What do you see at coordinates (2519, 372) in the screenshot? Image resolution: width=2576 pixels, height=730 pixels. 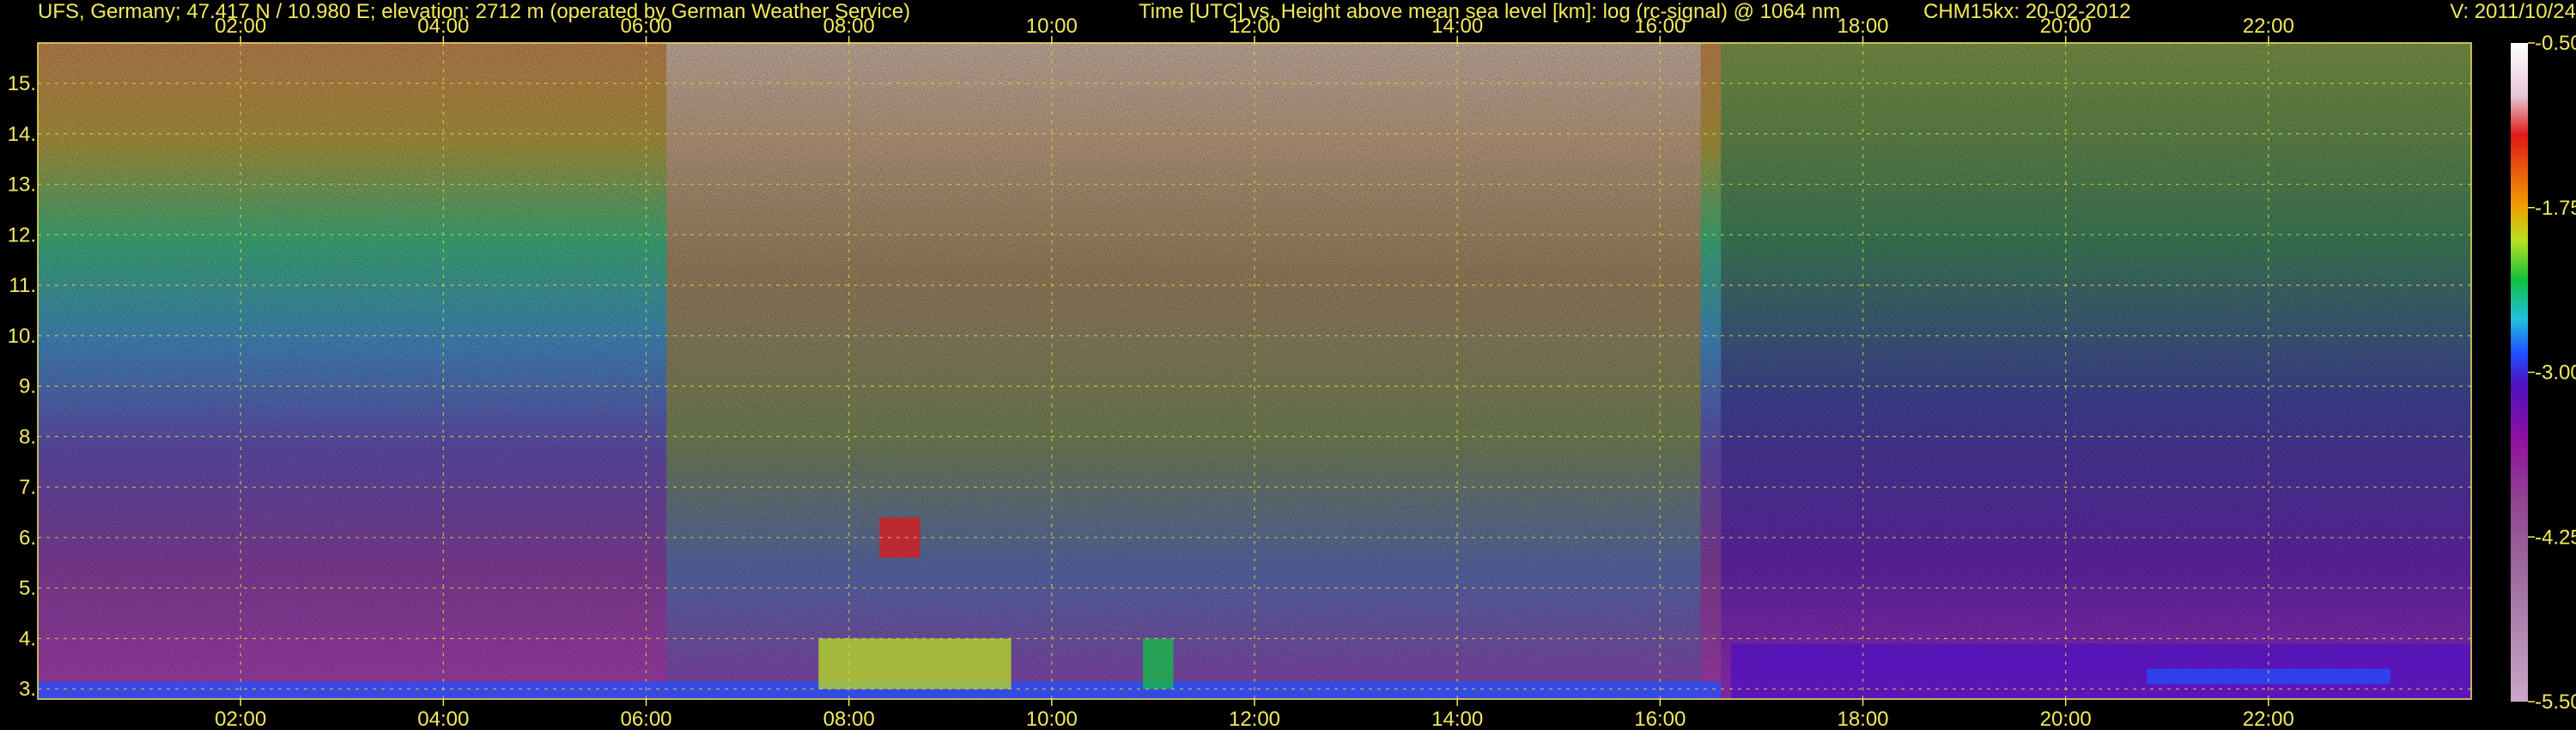 I see `colorbar-gradient` at bounding box center [2519, 372].